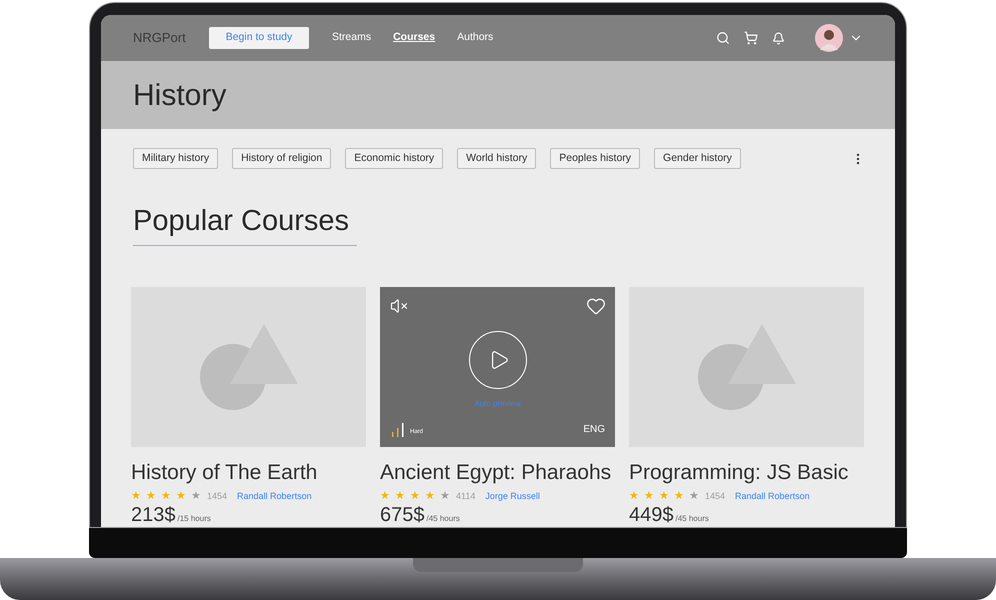 The image size is (996, 600). What do you see at coordinates (496, 158) in the screenshot?
I see `category-chip: World history` at bounding box center [496, 158].